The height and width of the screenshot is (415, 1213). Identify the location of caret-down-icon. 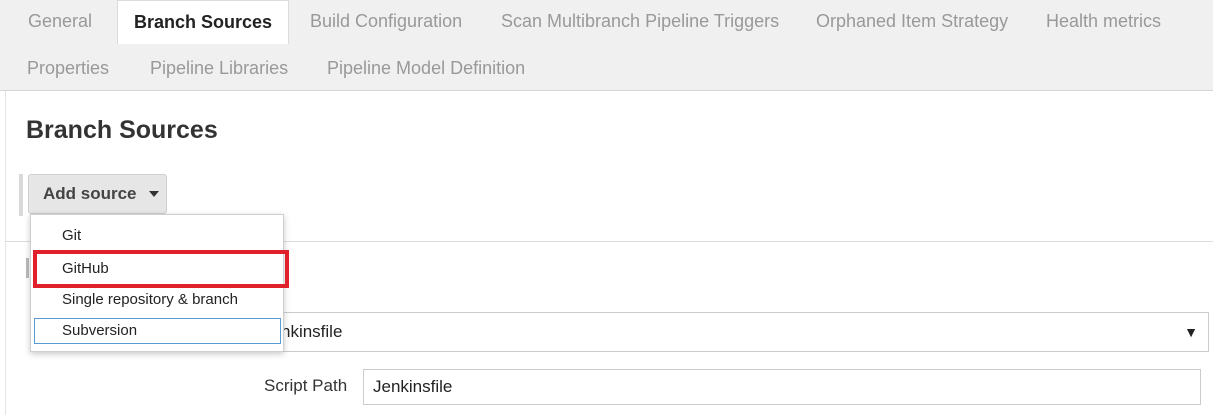
(153, 194).